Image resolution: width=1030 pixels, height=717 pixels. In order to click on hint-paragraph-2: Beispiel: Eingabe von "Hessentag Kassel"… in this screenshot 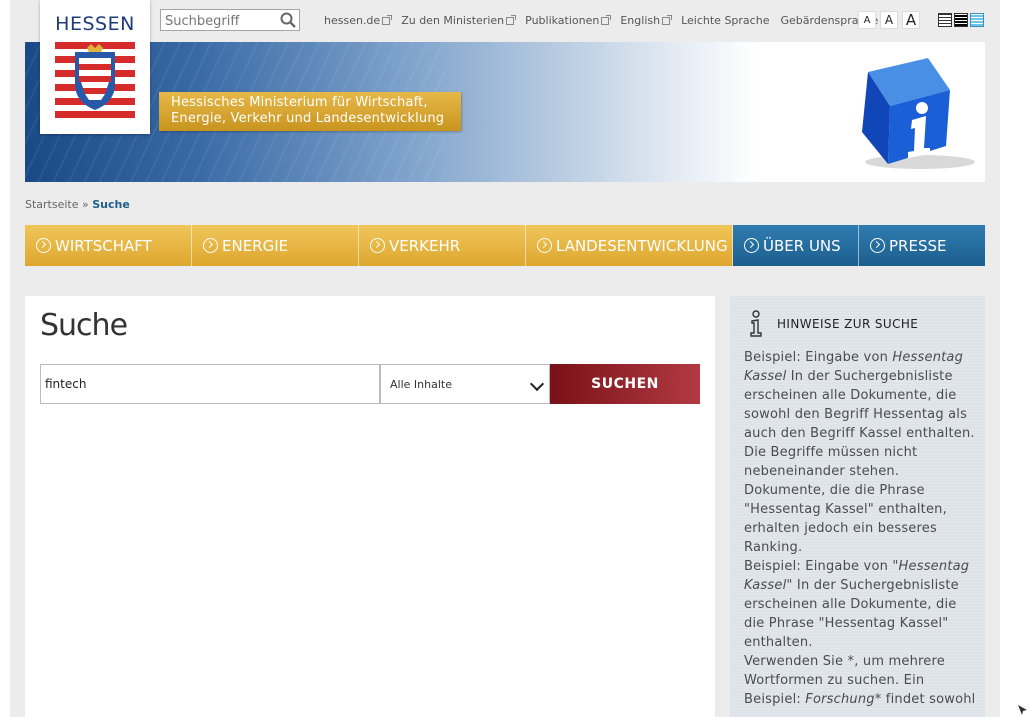, I will do `click(857, 604)`.